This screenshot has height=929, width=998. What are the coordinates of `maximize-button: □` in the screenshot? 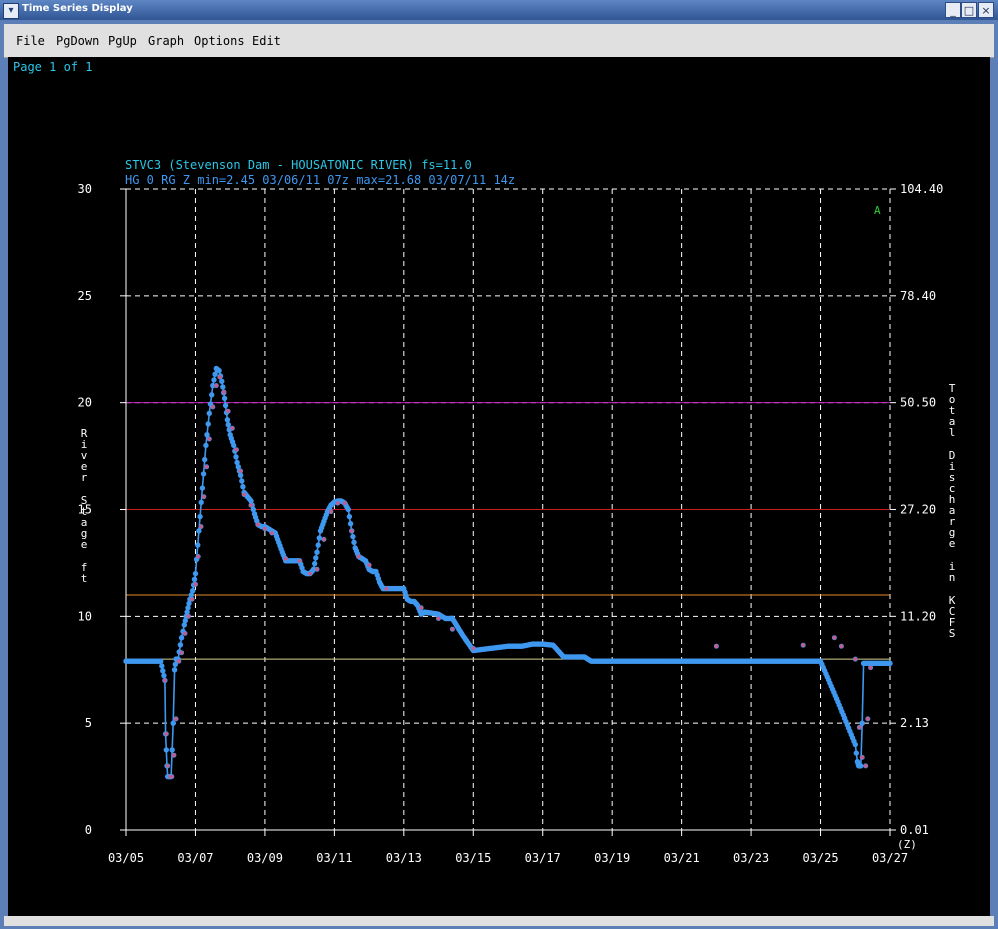 It's located at (969, 10).